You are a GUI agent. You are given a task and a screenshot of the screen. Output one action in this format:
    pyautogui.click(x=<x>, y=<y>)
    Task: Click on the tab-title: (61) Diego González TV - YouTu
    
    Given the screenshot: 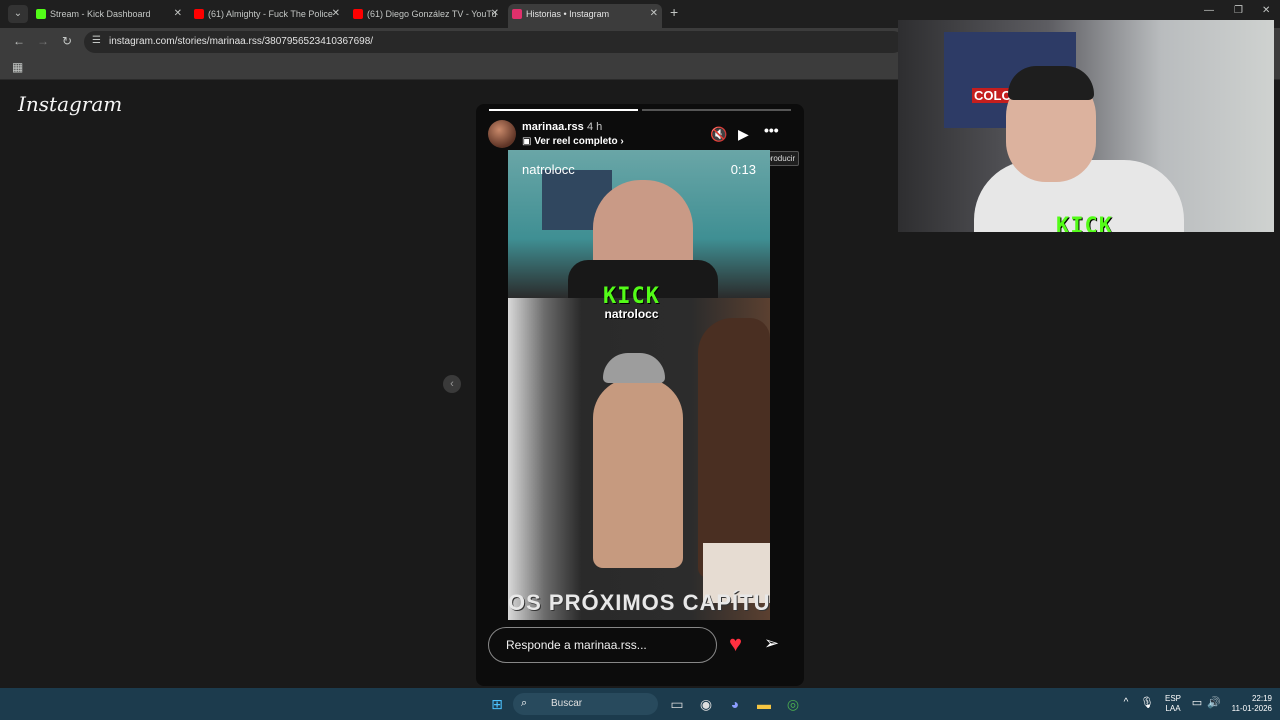 What is the action you would take?
    pyautogui.click(x=432, y=14)
    